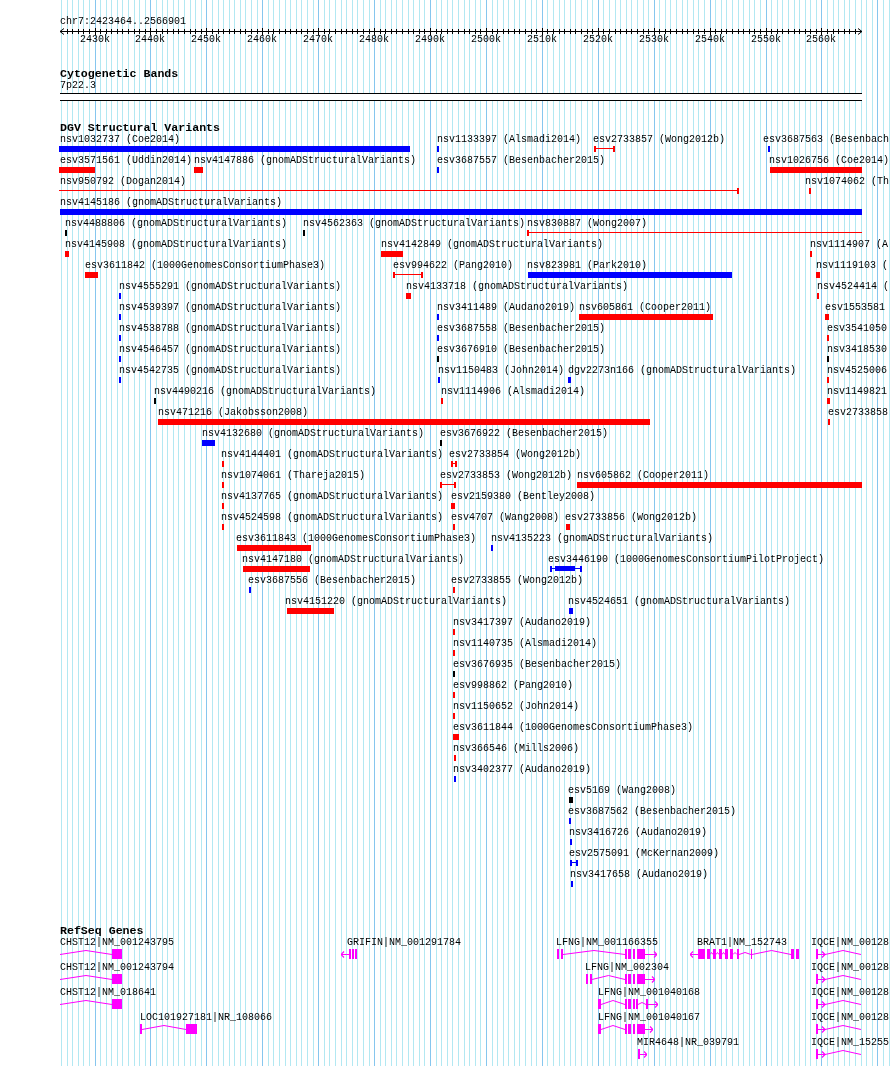 The image size is (890, 1066). I want to click on gene-label: LFNG|NM_001166355, so click(607, 943).